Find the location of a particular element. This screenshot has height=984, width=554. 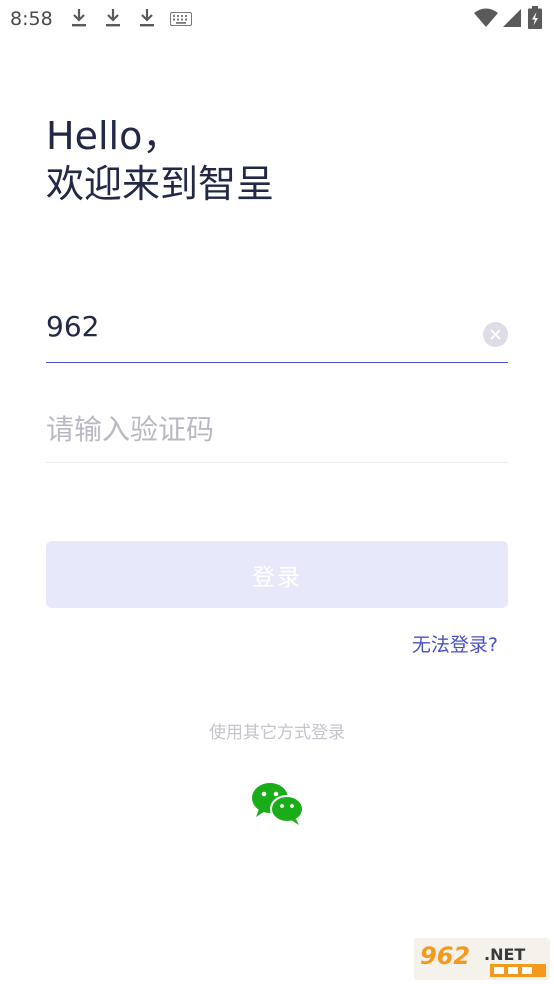

watermark-logo-icon: 962 .NET is located at coordinates (482, 959).